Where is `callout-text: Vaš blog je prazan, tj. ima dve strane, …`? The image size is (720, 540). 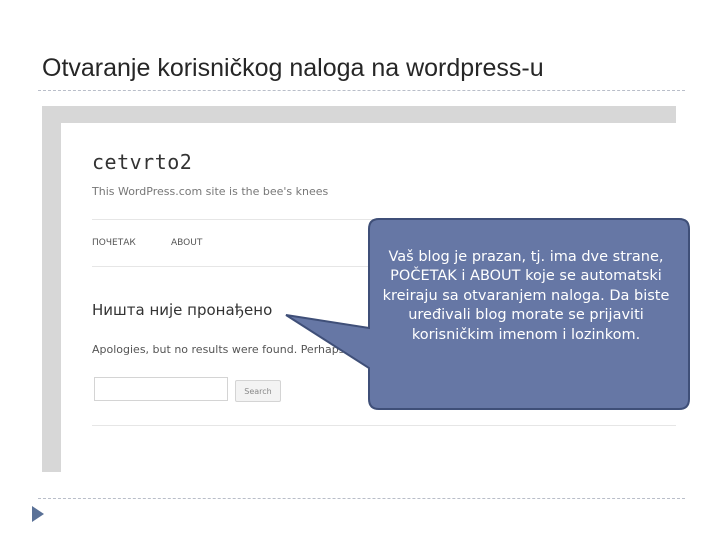 callout-text: Vaš blog je prazan, tj. ima dve strane, … is located at coordinates (526, 296).